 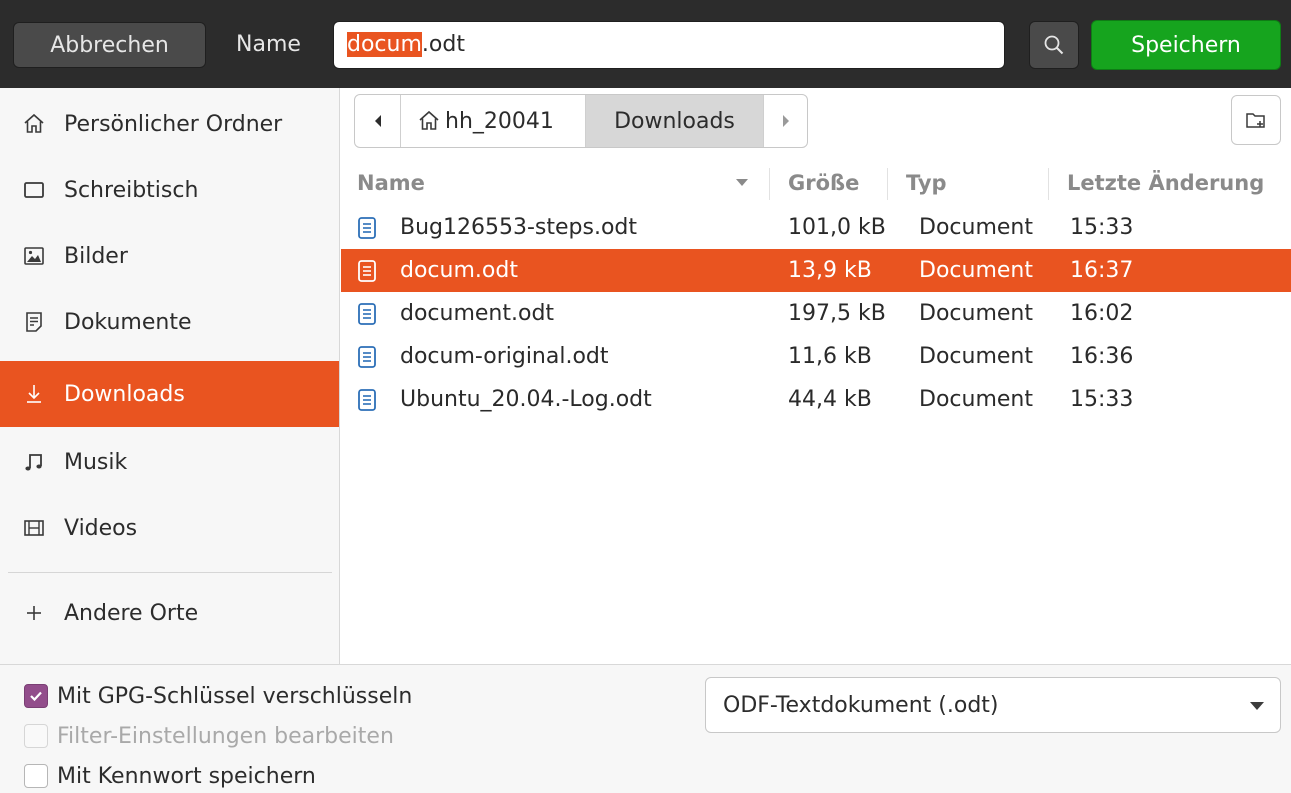 What do you see at coordinates (34, 394) in the screenshot?
I see `downloads-icon` at bounding box center [34, 394].